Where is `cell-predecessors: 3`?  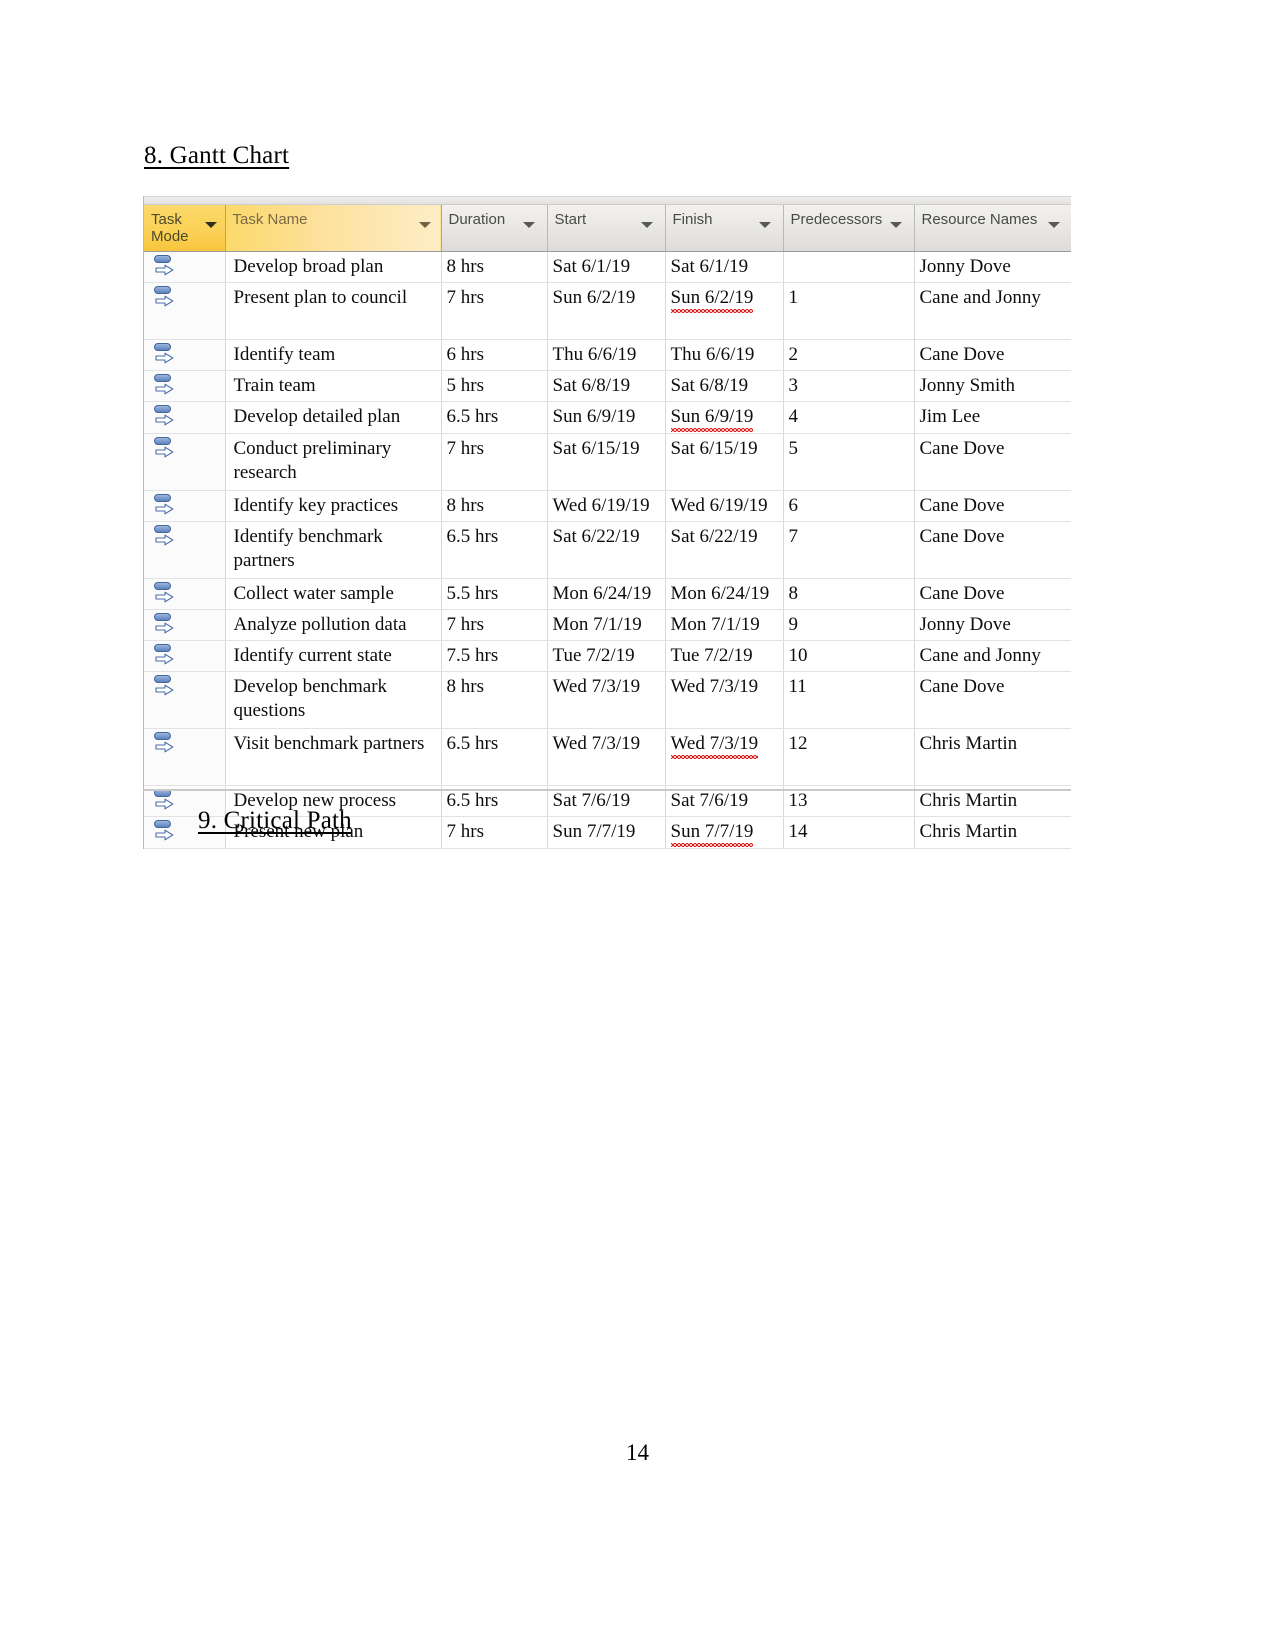 cell-predecessors: 3 is located at coordinates (849, 386).